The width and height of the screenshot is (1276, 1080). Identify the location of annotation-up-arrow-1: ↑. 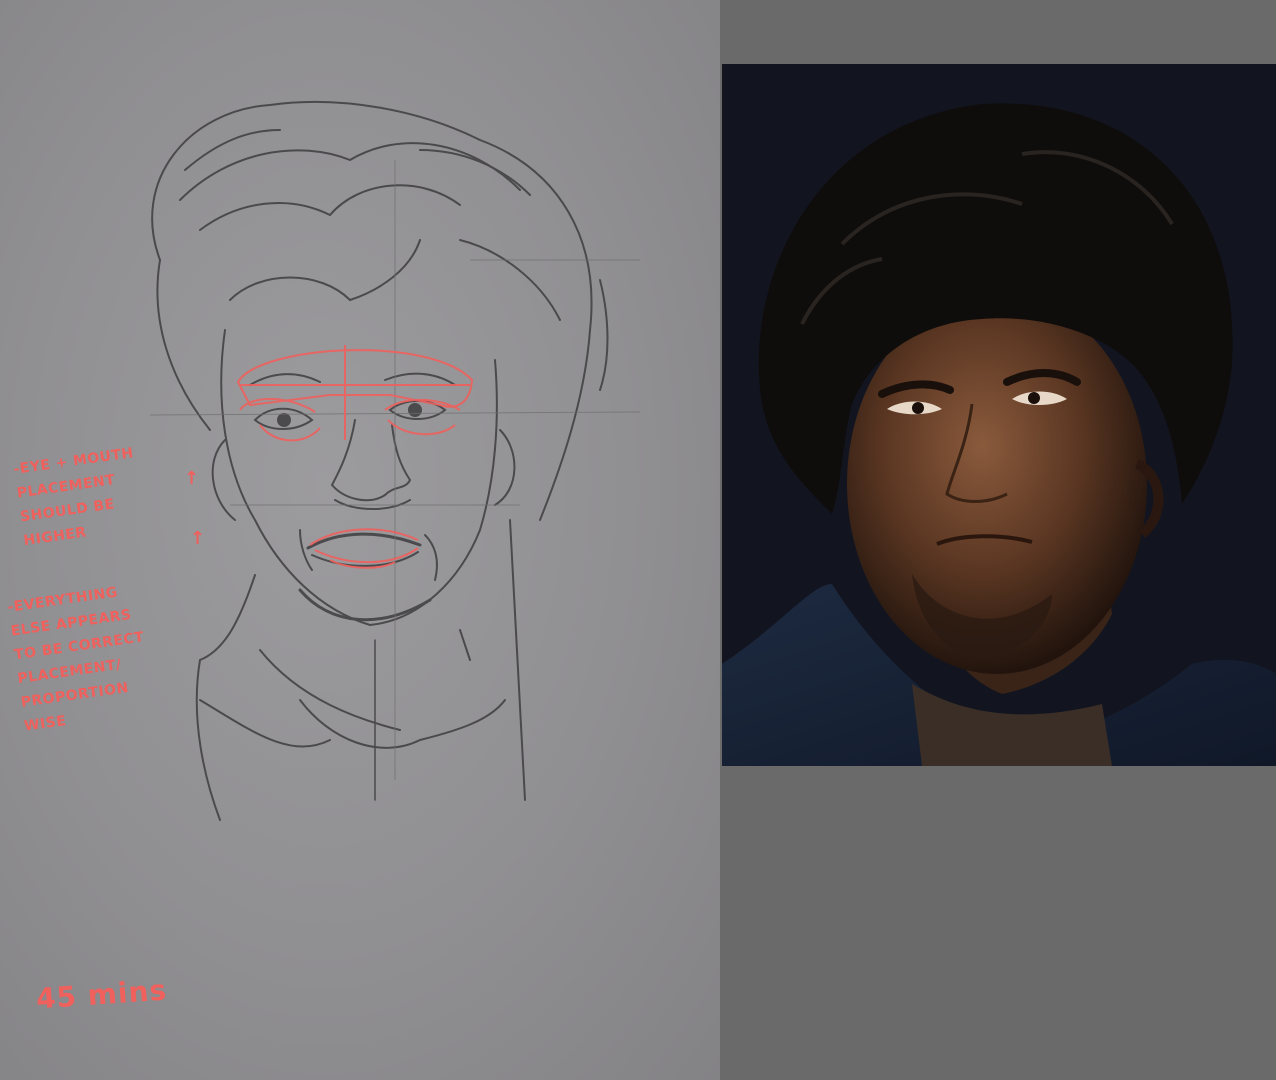
(192, 478).